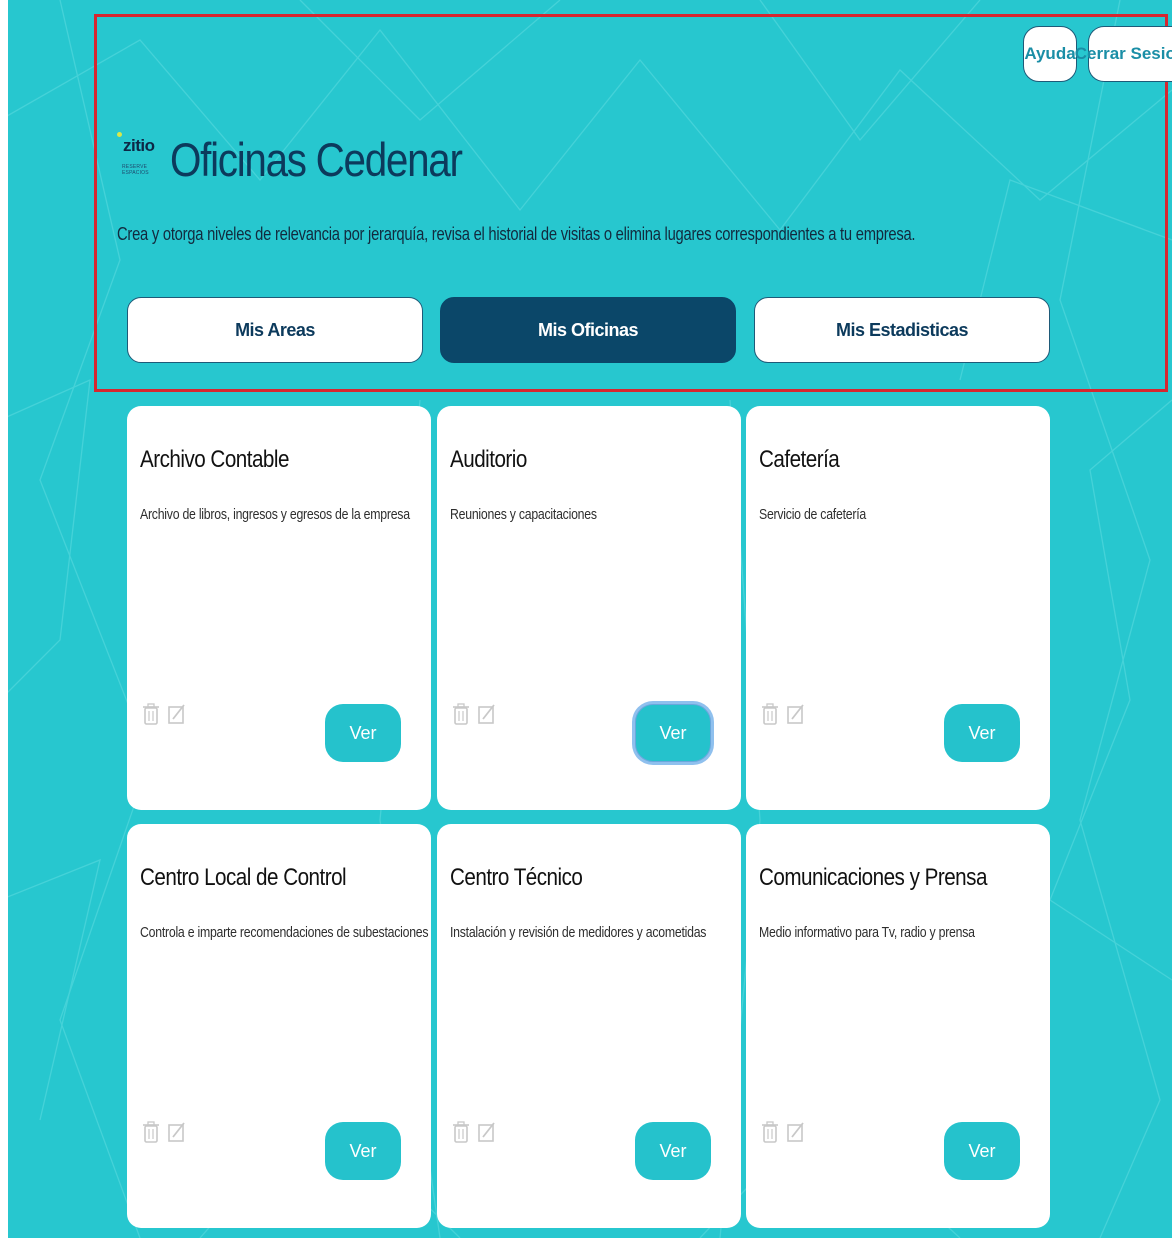 This screenshot has height=1238, width=1172. Describe the element at coordinates (1123, 54) in the screenshot. I see `logout-button: Cerrar Sesion` at that location.